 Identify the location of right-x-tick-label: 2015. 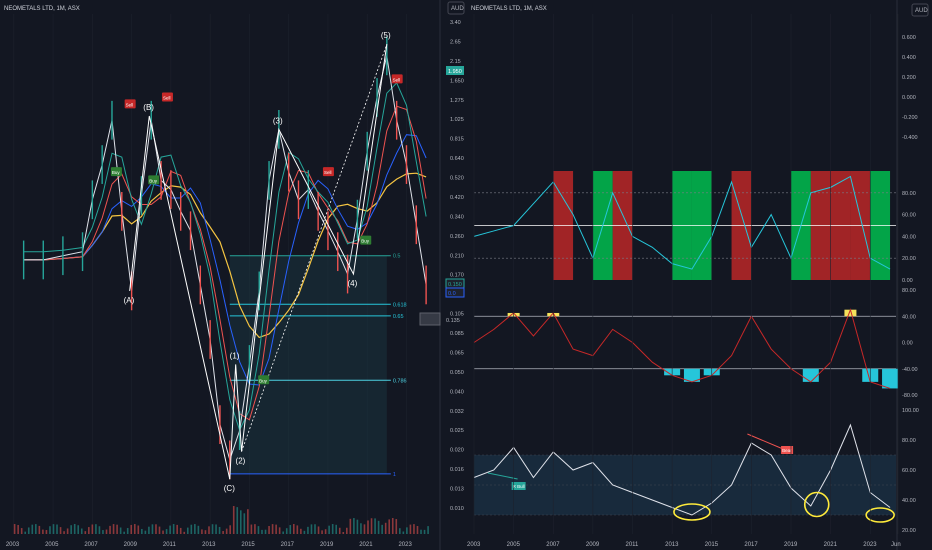
(712, 545).